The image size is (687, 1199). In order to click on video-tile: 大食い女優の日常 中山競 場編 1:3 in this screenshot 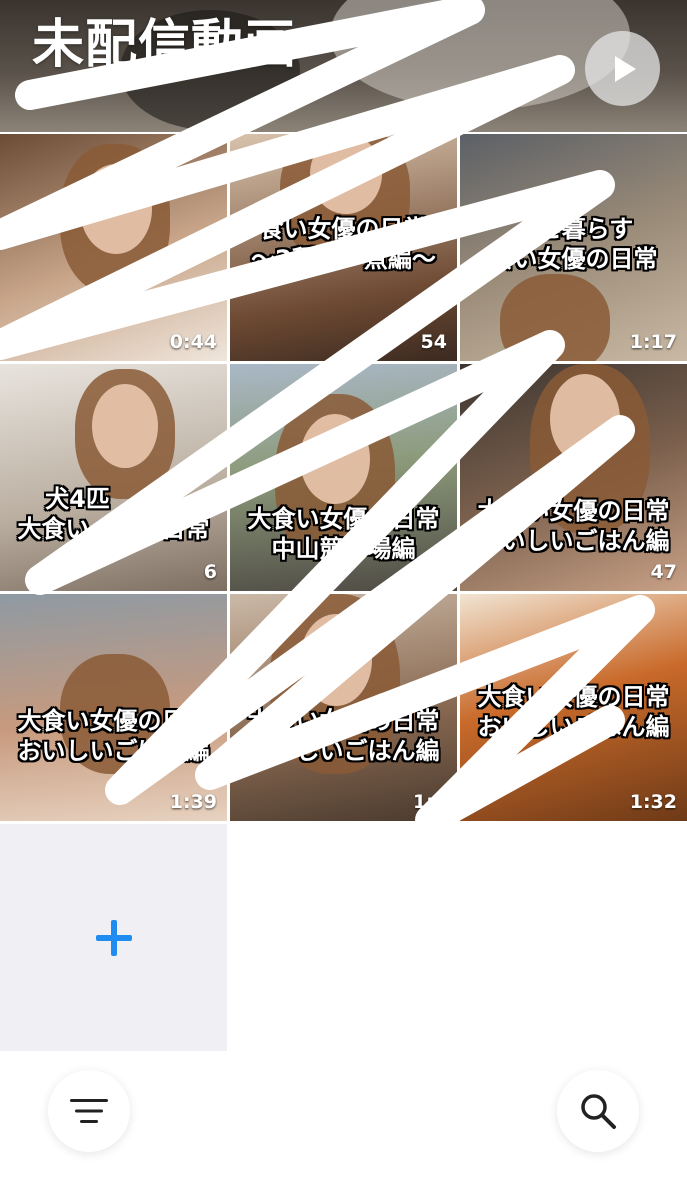, I will do `click(343, 477)`.